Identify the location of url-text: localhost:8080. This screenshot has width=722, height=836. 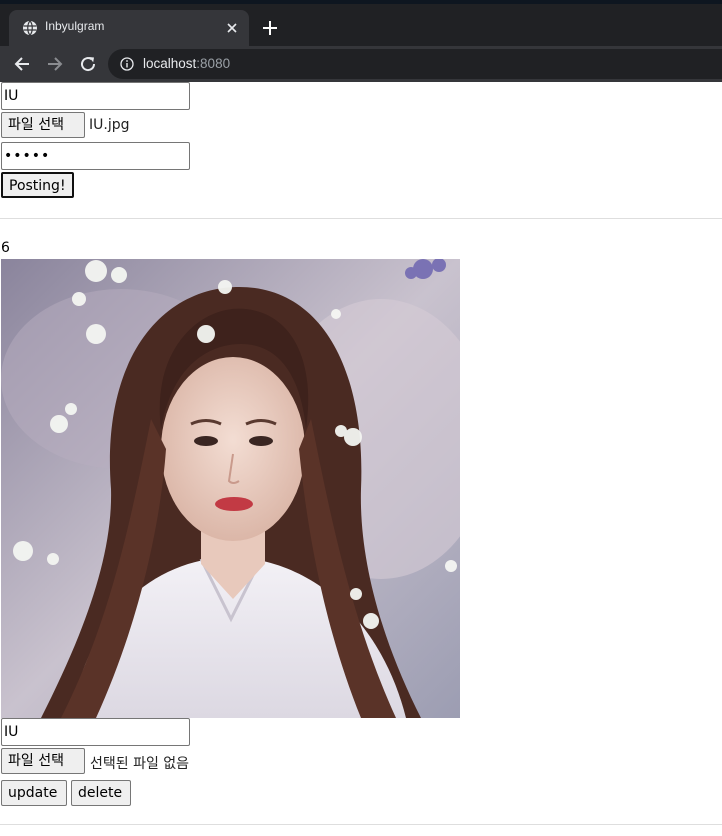
(186, 63).